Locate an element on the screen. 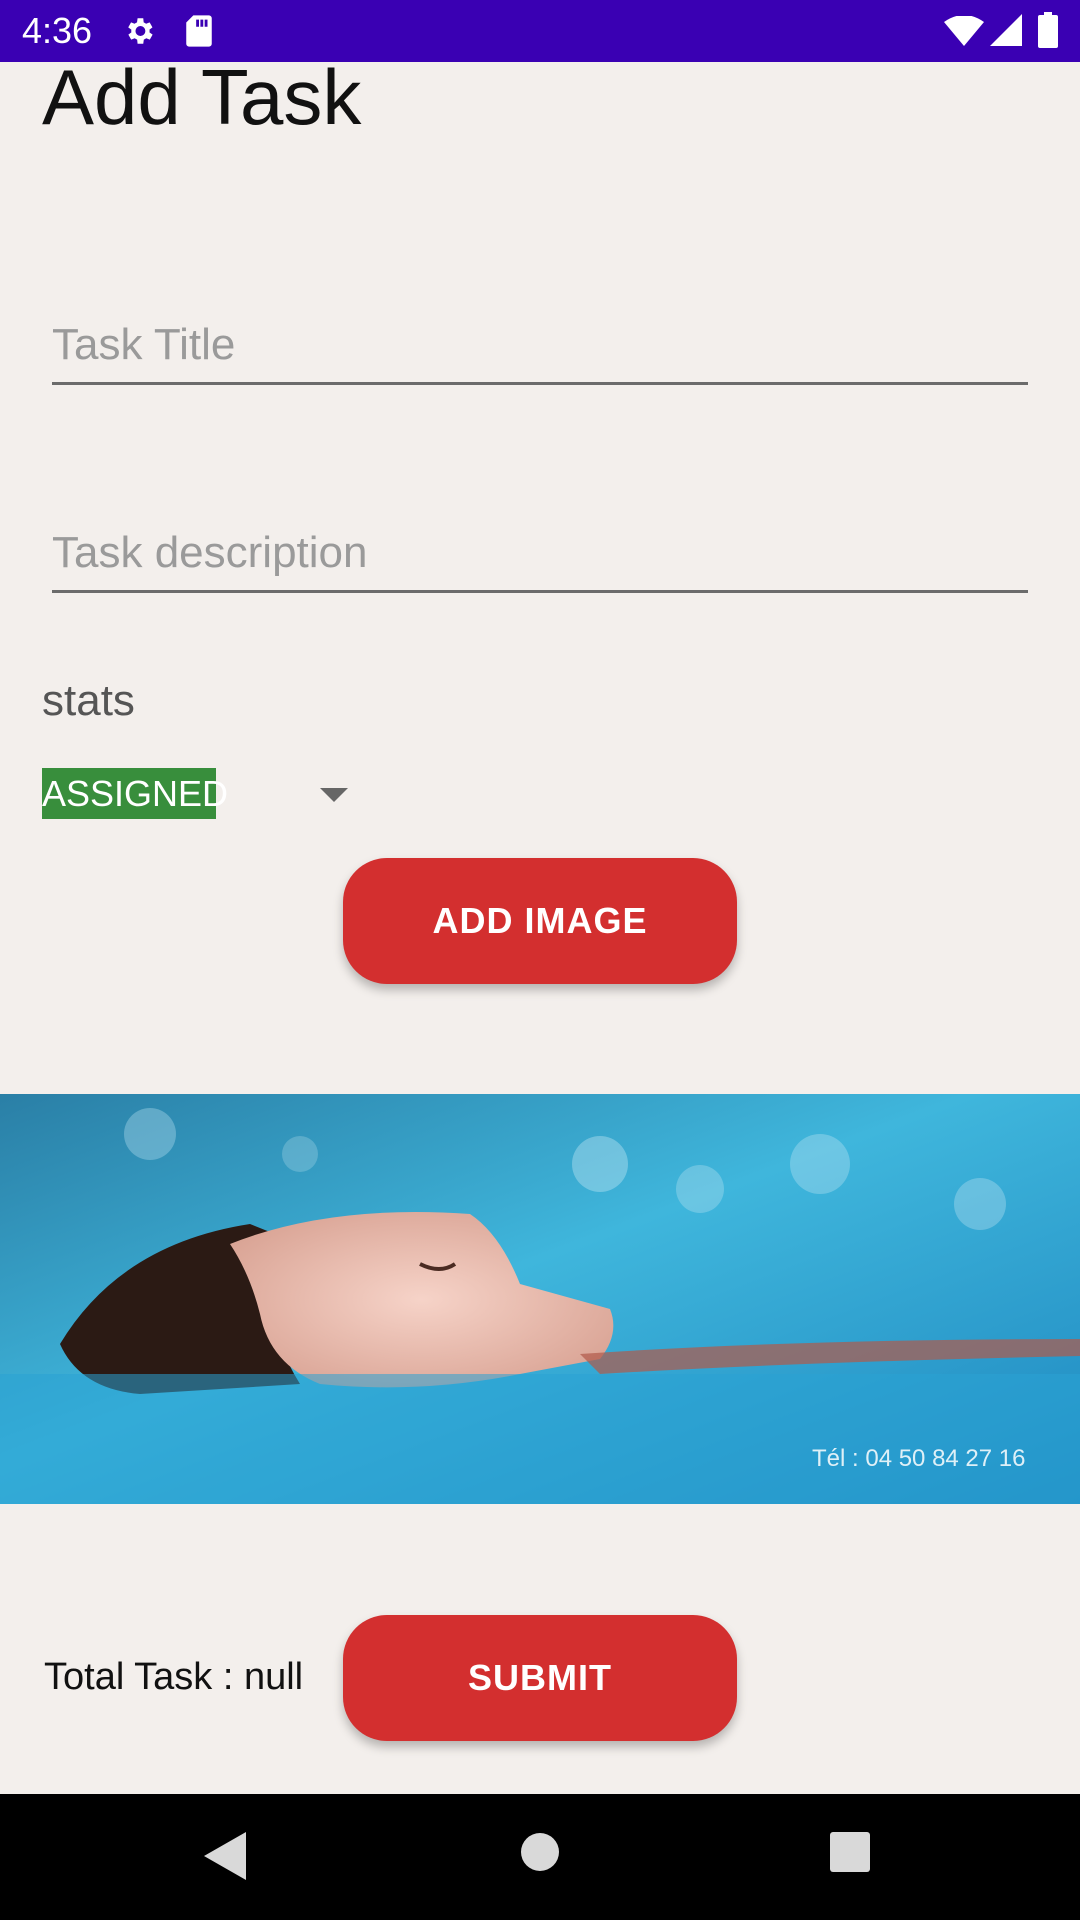 This screenshot has width=1080, height=1920. battery-icon is located at coordinates (1048, 30).